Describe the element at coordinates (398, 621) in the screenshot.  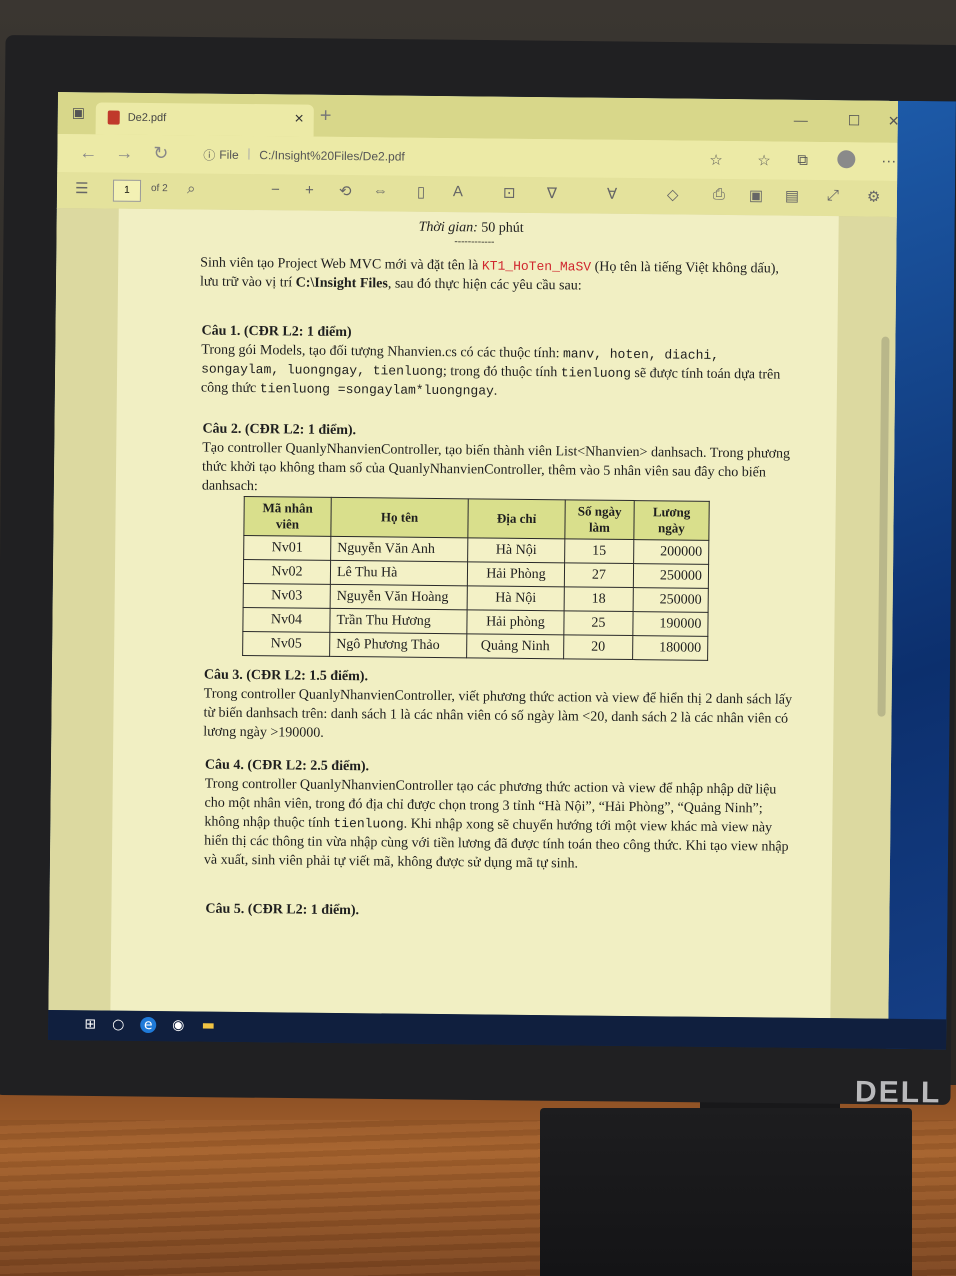
I see `cell-name: Trần Thu Hương` at that location.